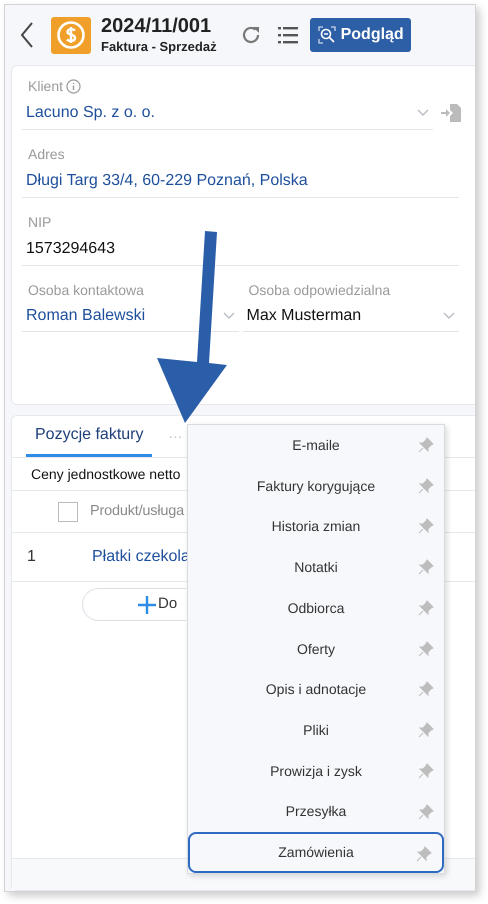 This screenshot has height=904, width=488. Describe the element at coordinates (451, 113) in the screenshot. I see `document-import-icon` at that location.